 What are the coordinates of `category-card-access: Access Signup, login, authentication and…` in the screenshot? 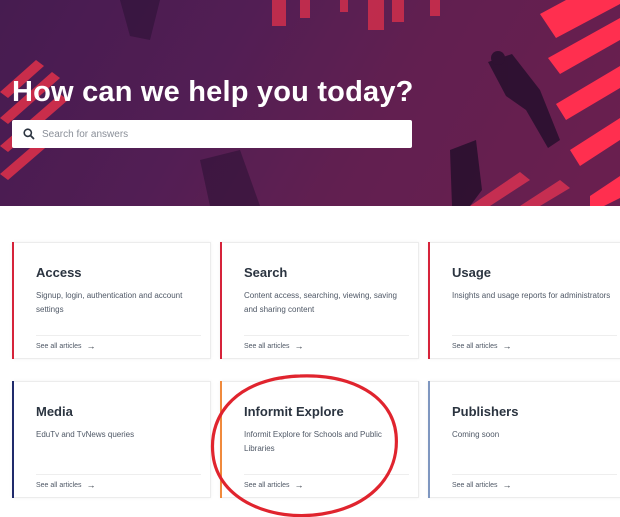 It's located at (111, 300).